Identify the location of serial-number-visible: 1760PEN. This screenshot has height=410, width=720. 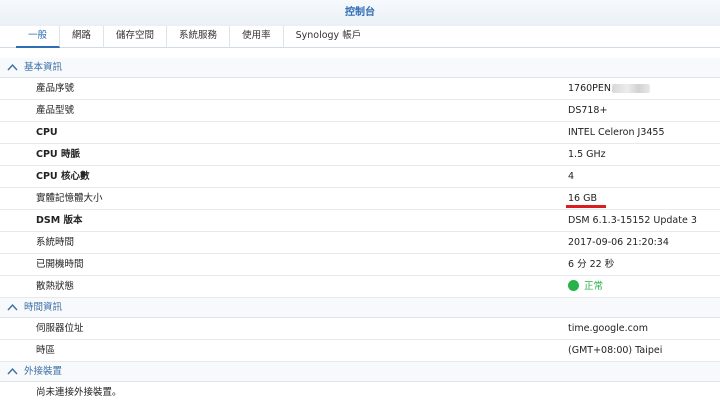
(590, 88).